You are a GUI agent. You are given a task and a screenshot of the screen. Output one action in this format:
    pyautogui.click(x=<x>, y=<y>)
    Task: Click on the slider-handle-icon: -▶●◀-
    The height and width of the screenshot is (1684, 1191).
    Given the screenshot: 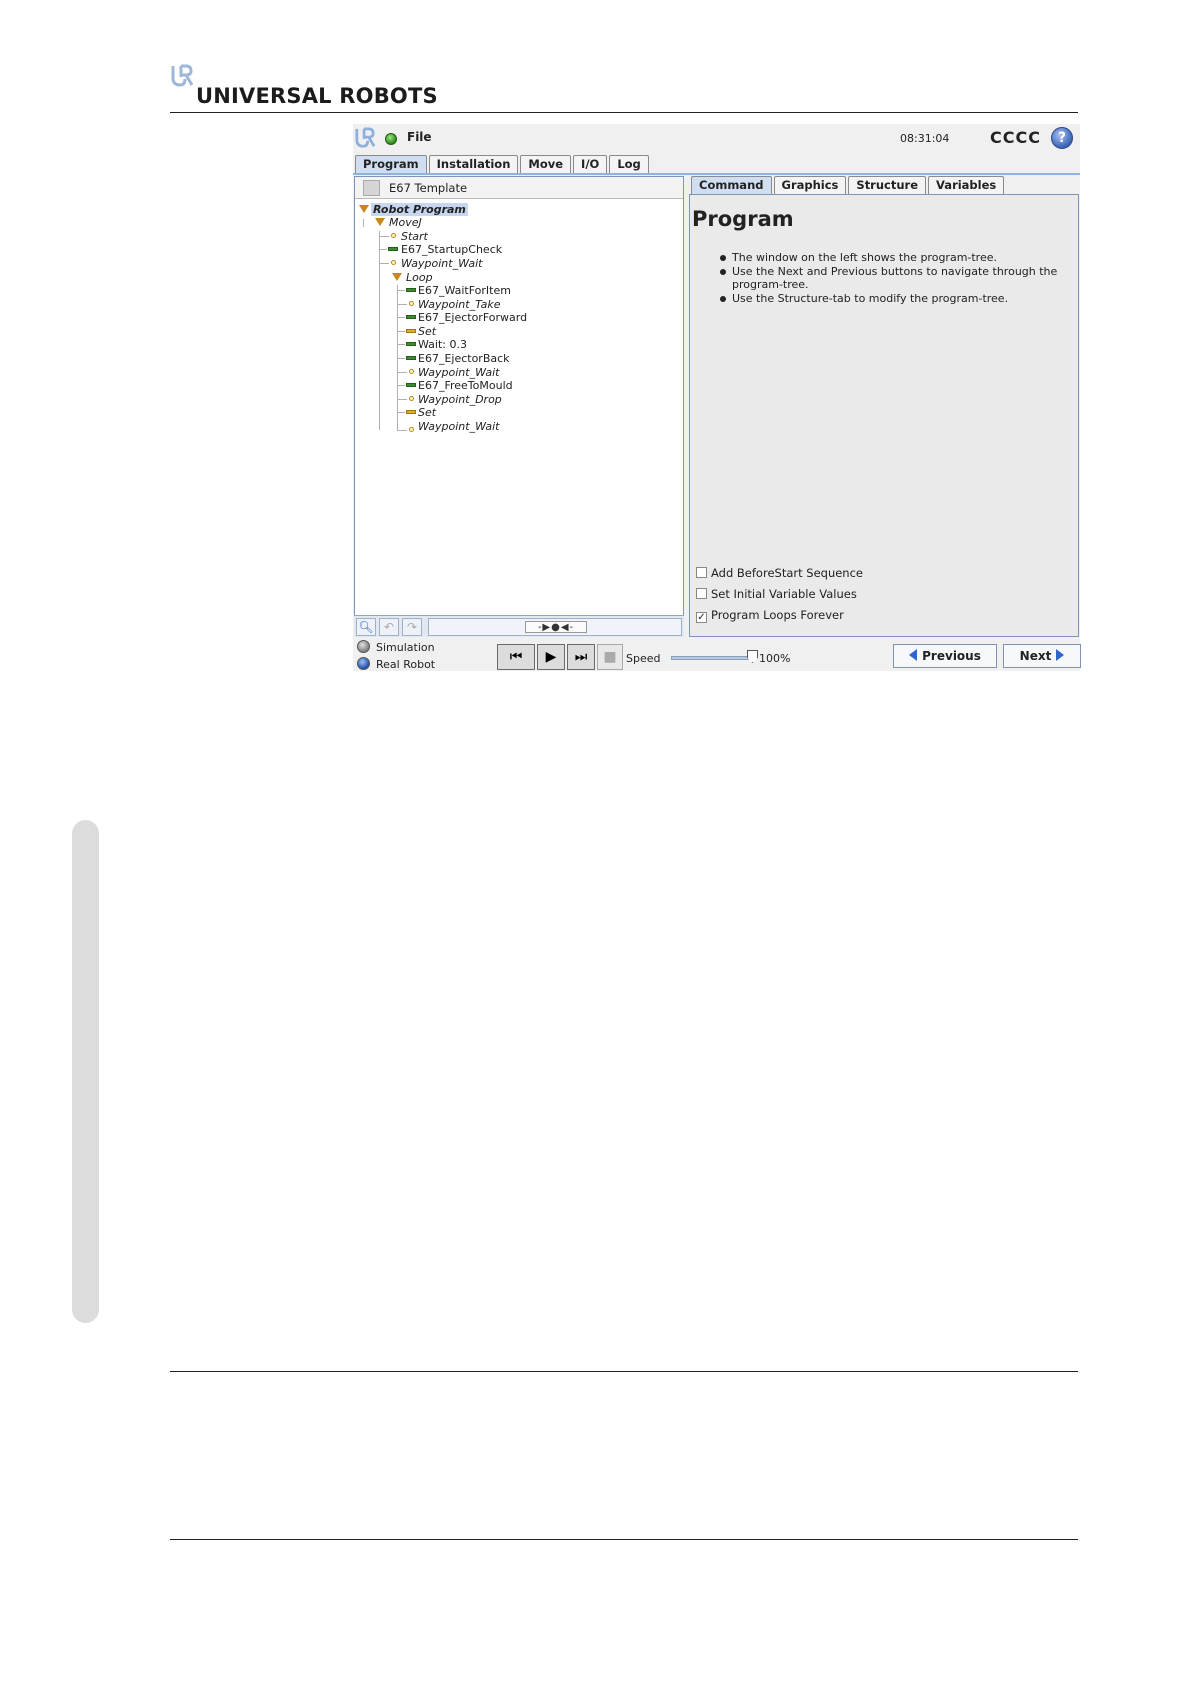 What is the action you would take?
    pyautogui.click(x=556, y=627)
    